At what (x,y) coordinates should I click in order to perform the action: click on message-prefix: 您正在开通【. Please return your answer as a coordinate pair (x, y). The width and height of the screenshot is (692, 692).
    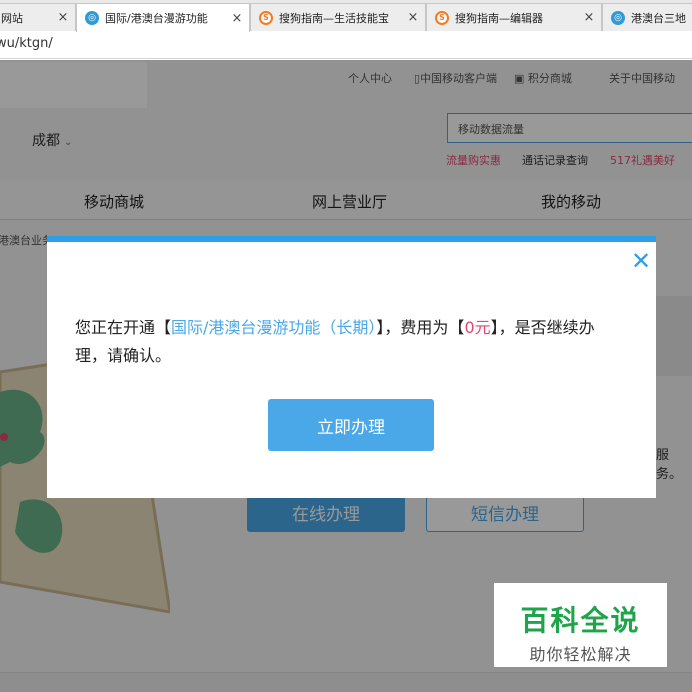
    Looking at the image, I should click on (123, 327).